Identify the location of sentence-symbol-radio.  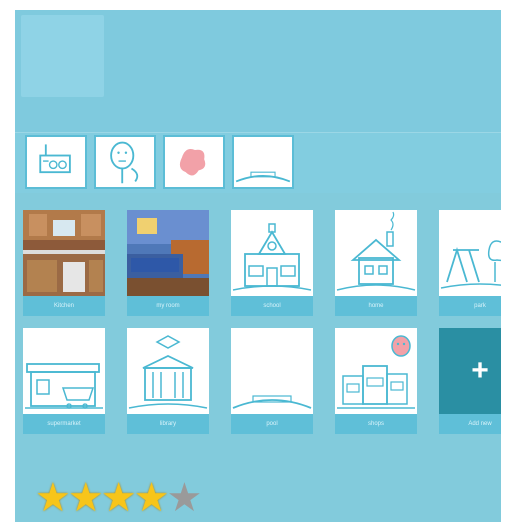
(56, 162).